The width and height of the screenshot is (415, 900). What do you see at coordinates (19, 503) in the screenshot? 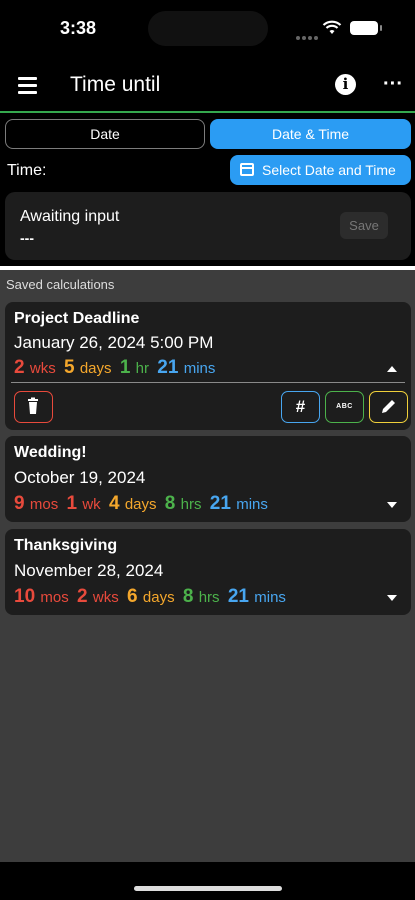
I see `countdown-value: 9` at bounding box center [19, 503].